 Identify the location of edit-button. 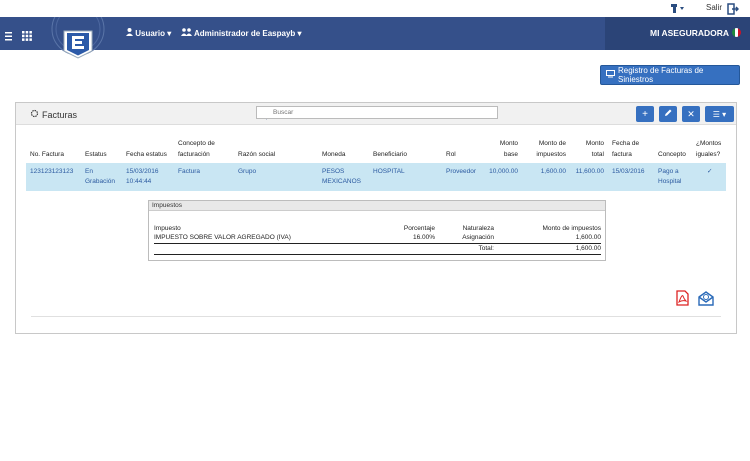
(668, 114).